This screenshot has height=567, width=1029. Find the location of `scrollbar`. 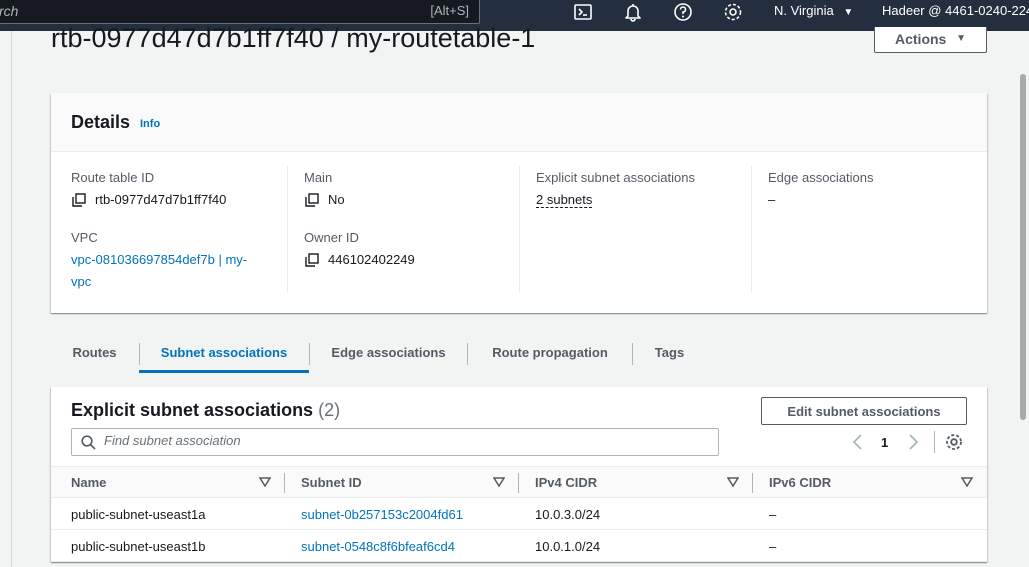

scrollbar is located at coordinates (1023, 247).